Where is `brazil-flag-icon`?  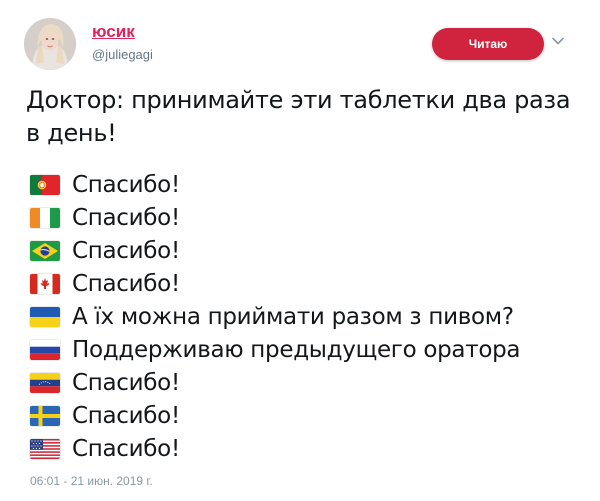
brazil-flag-icon is located at coordinates (45, 251).